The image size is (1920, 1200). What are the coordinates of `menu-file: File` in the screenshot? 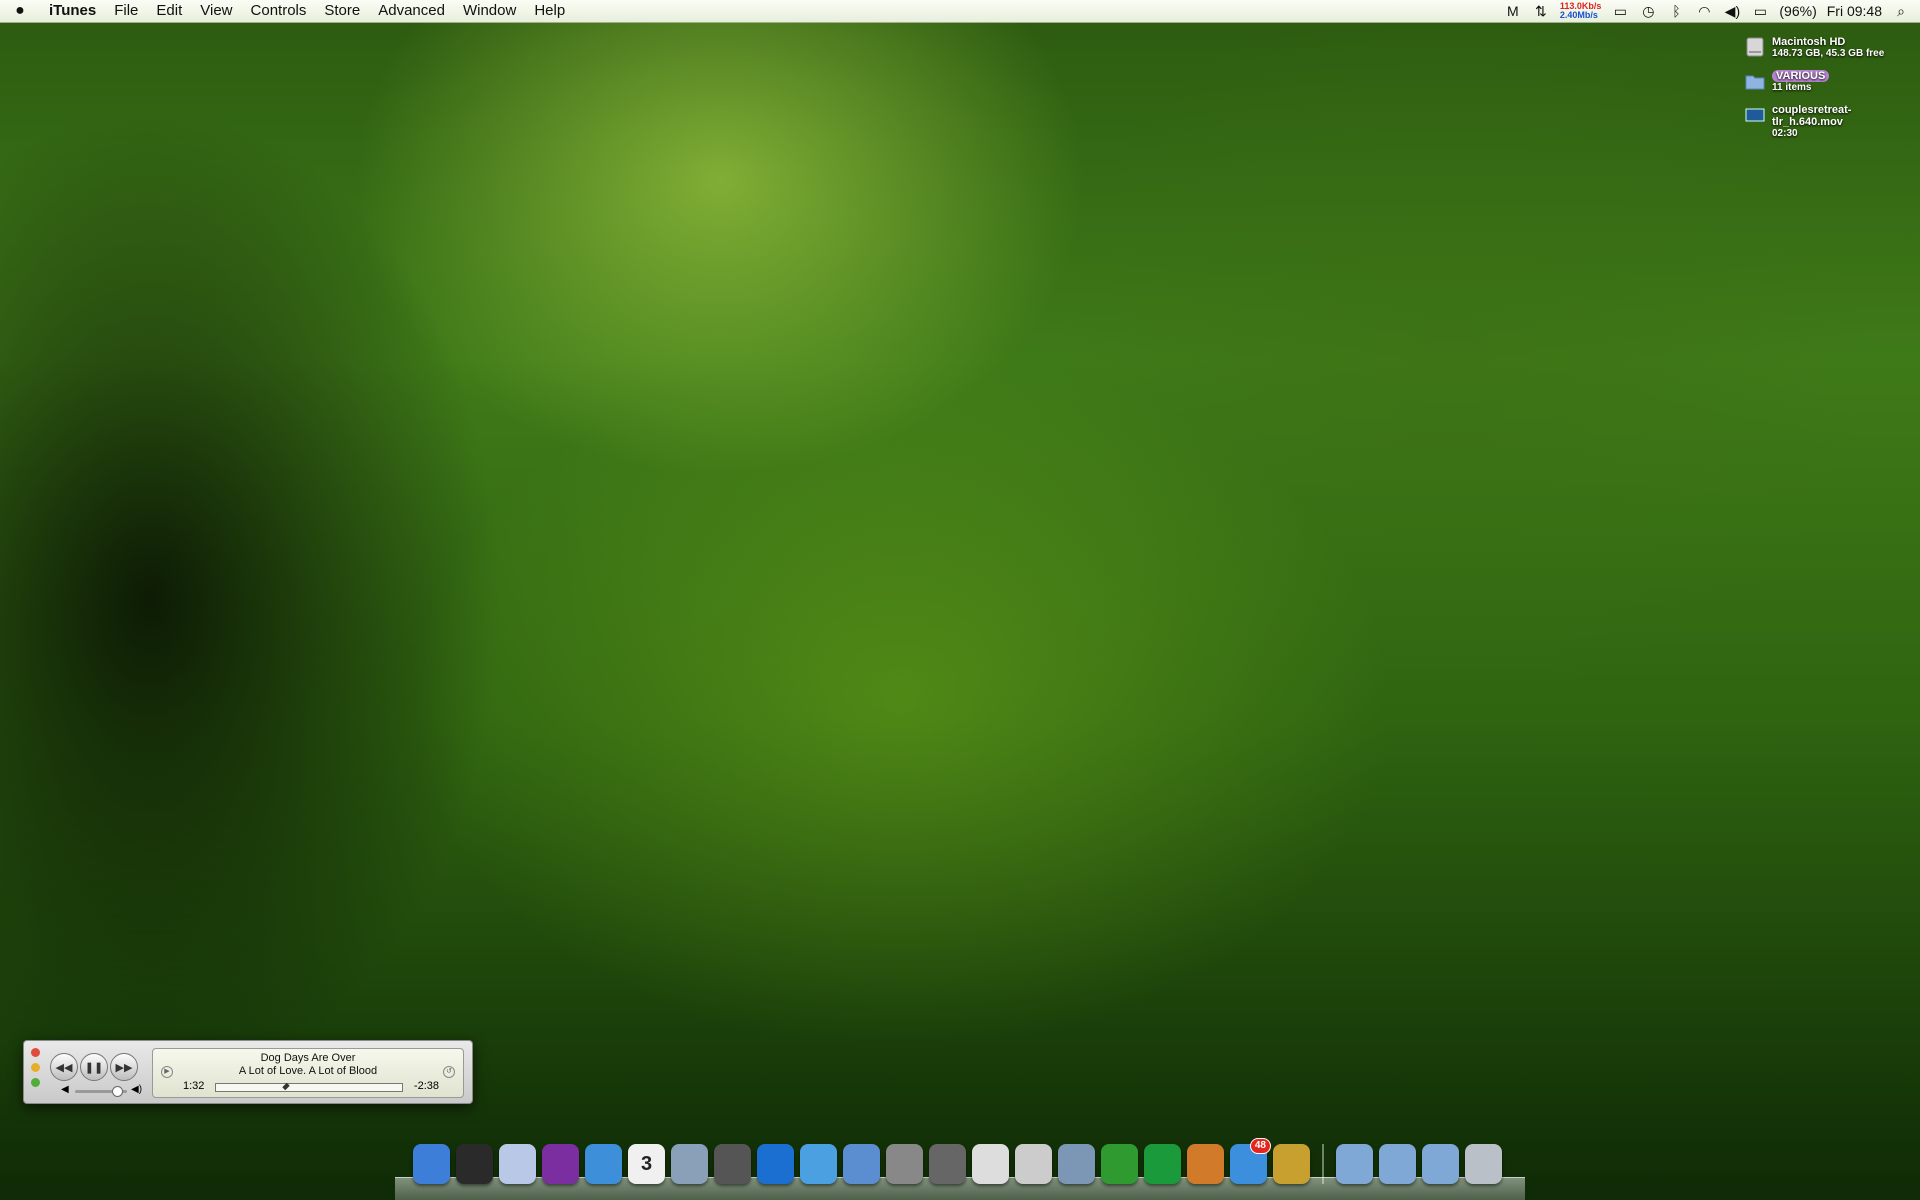 It's located at (126, 11).